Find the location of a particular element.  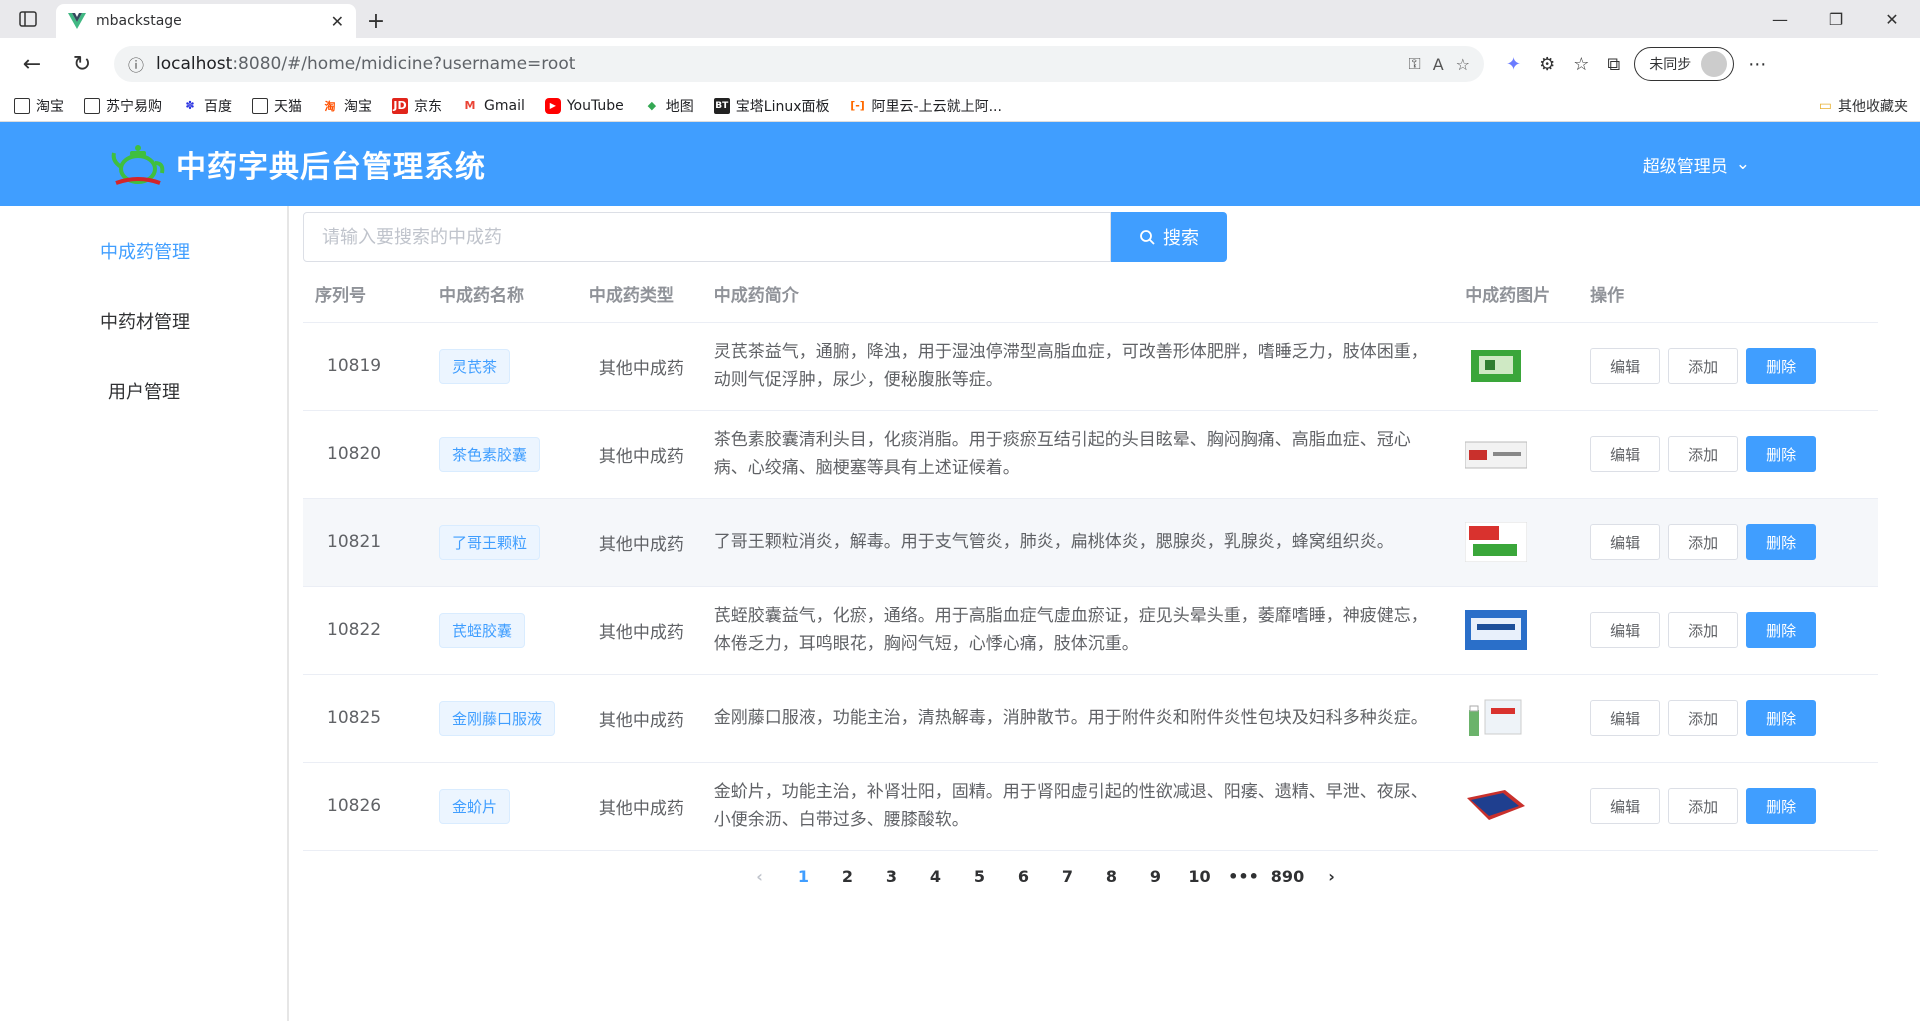

url-host: localhost is located at coordinates (194, 64).